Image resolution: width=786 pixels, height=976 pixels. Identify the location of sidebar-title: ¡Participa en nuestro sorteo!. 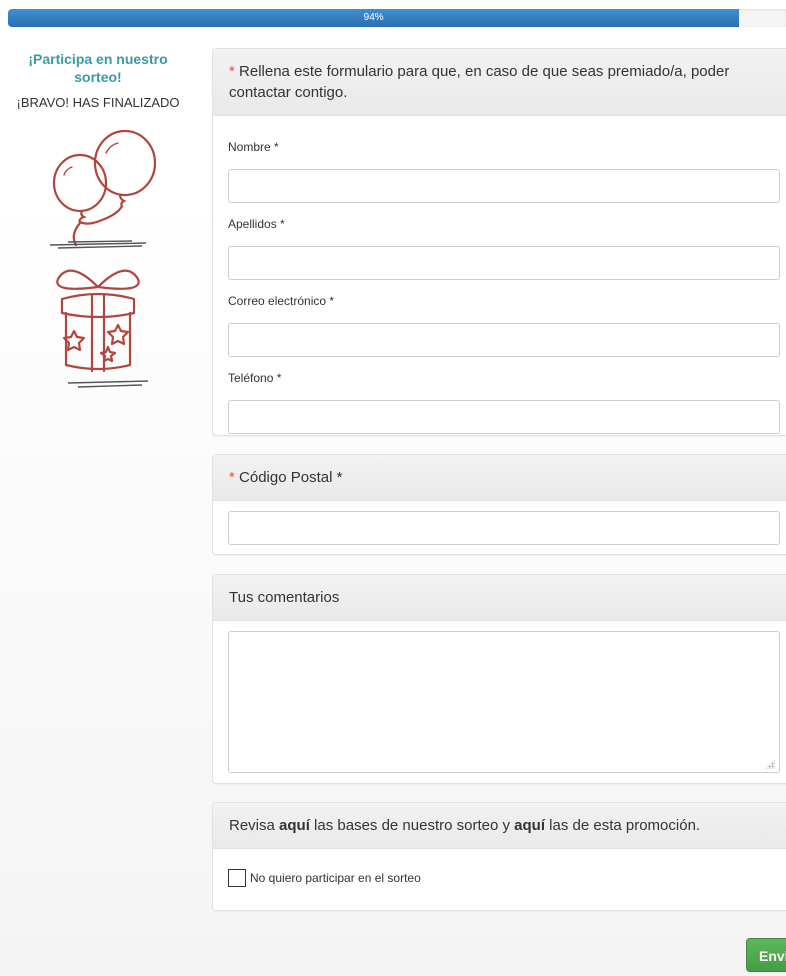
(98, 68).